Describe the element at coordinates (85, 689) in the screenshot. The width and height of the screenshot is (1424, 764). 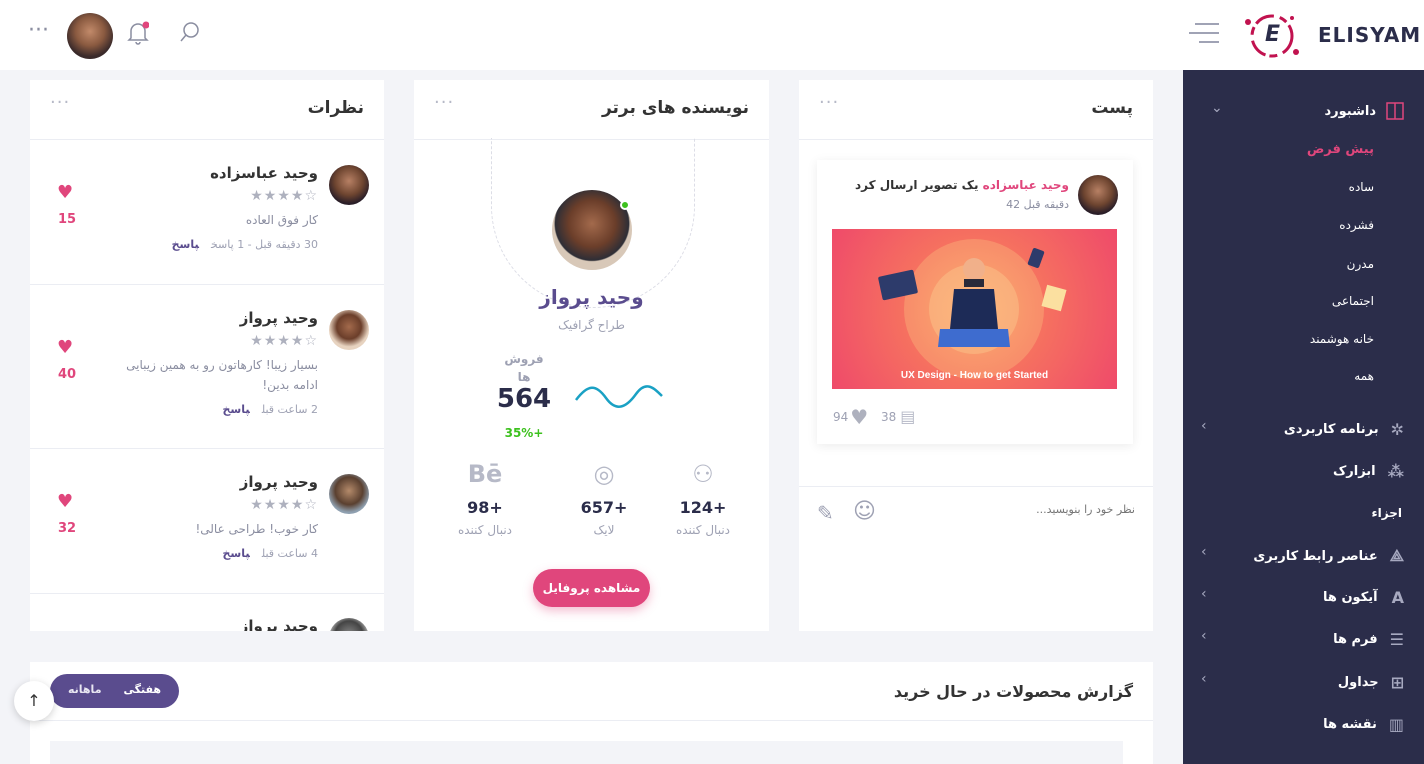
I see `tab-monthly: ماهانه` at that location.